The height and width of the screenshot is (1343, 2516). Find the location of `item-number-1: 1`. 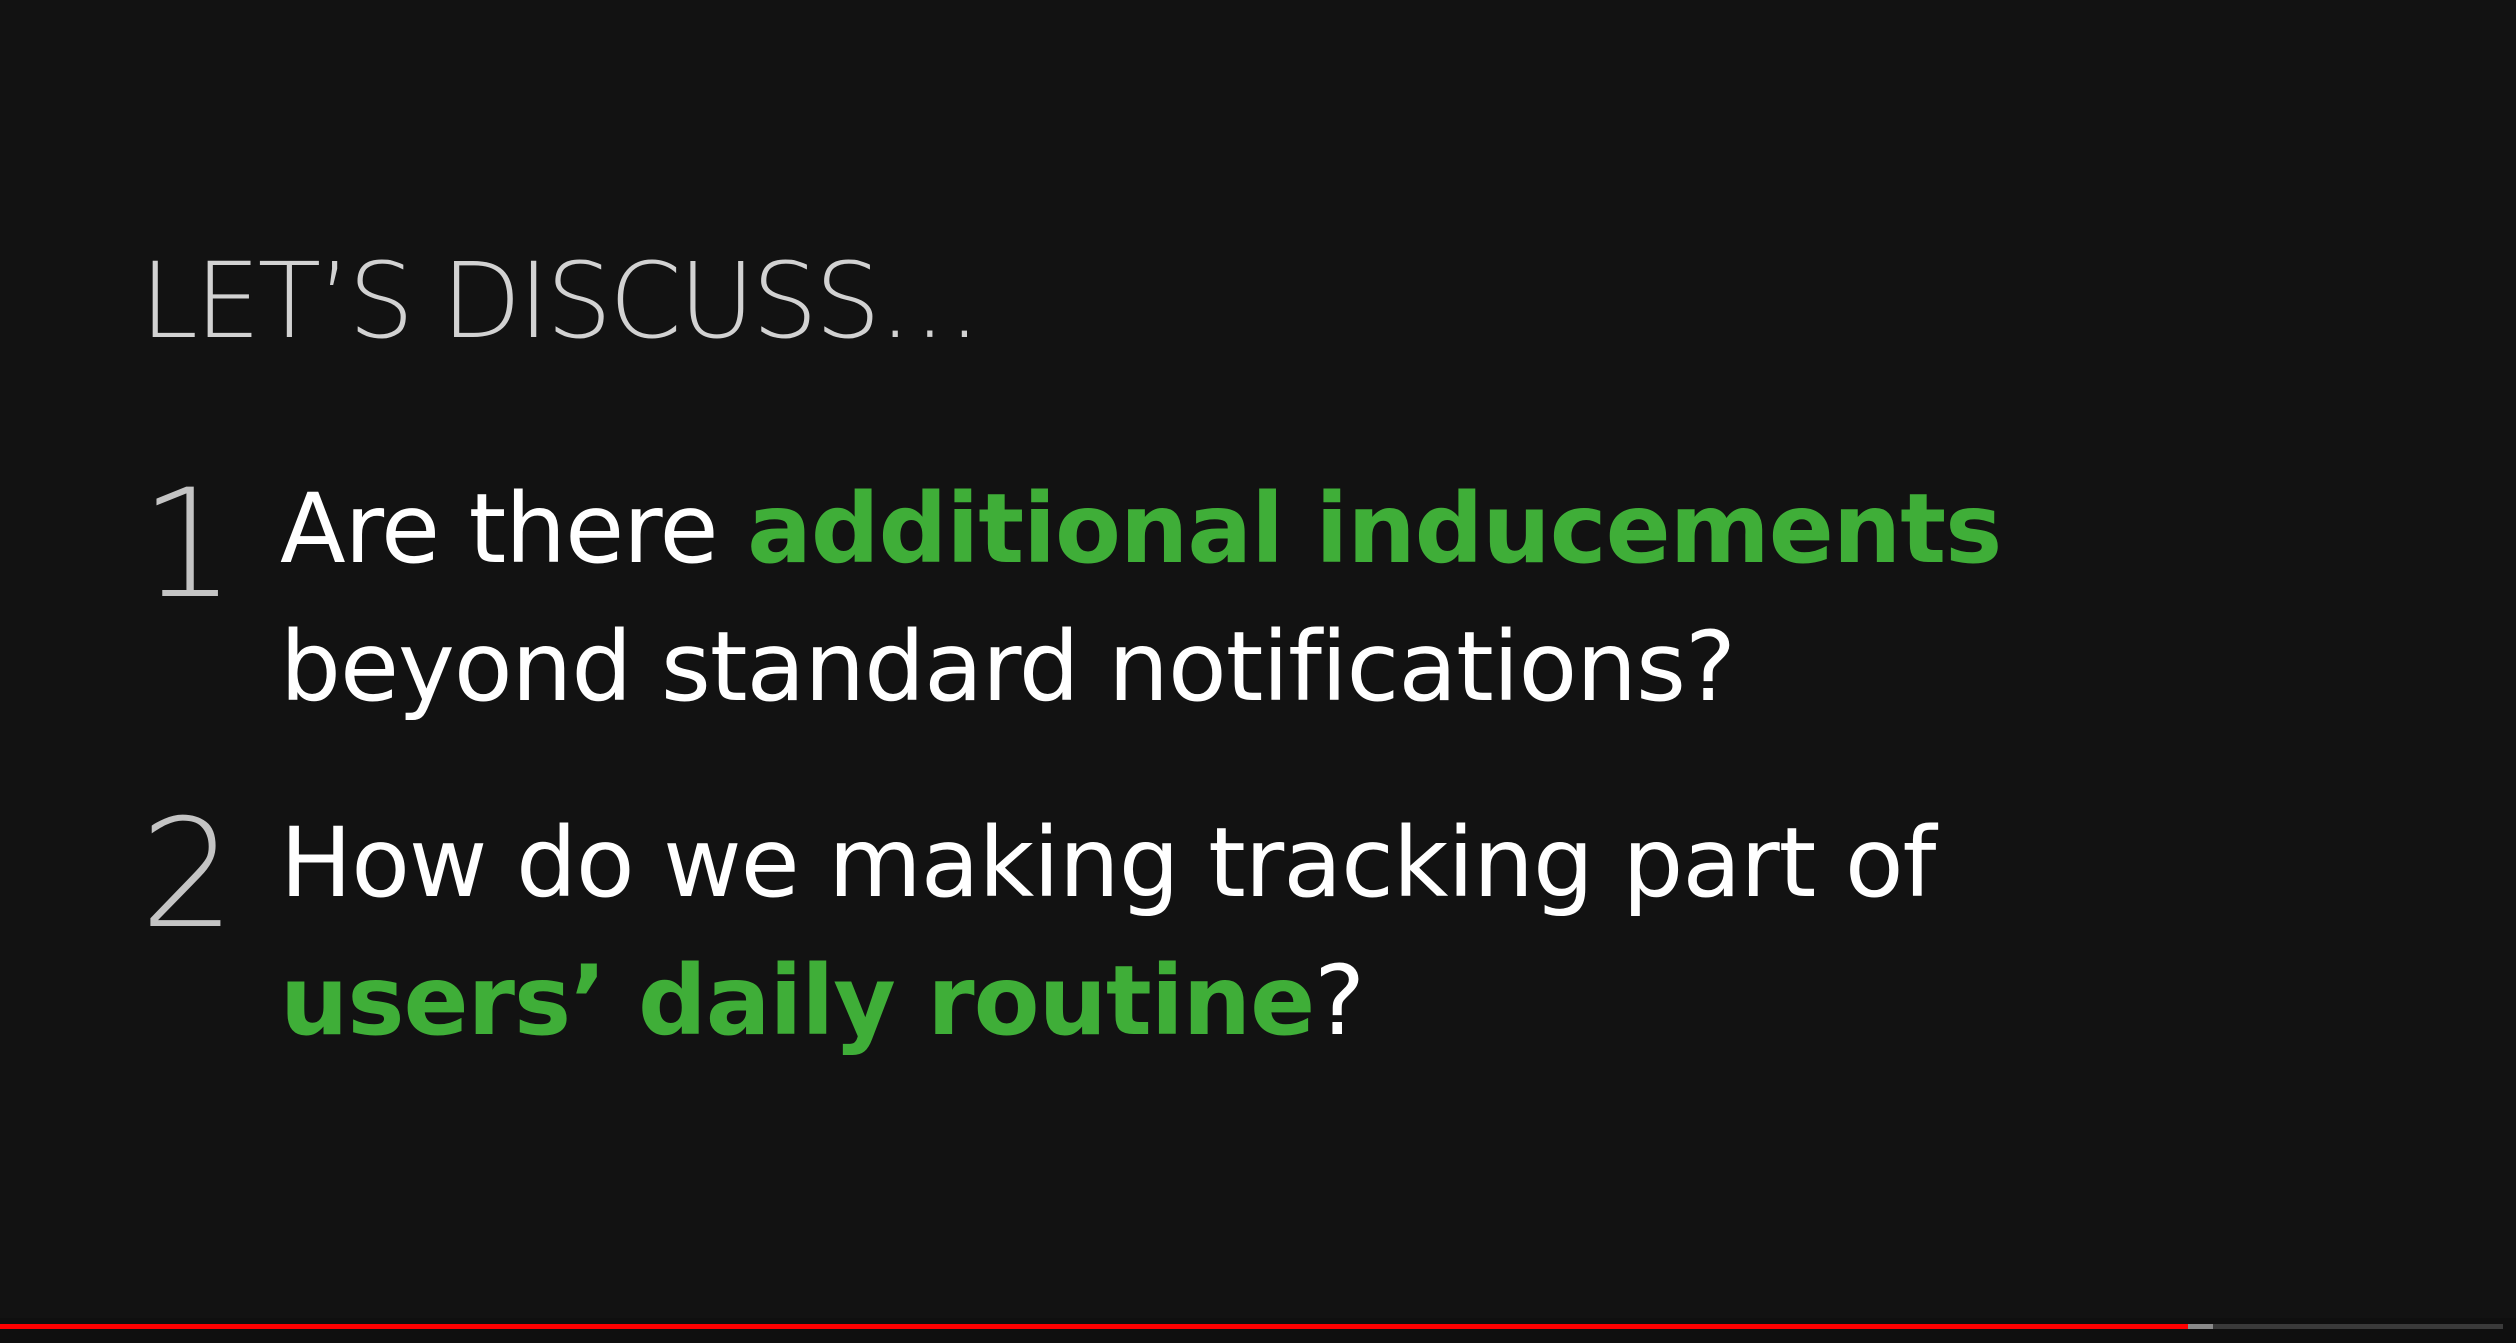

item-number-1: 1 is located at coordinates (188, 545).